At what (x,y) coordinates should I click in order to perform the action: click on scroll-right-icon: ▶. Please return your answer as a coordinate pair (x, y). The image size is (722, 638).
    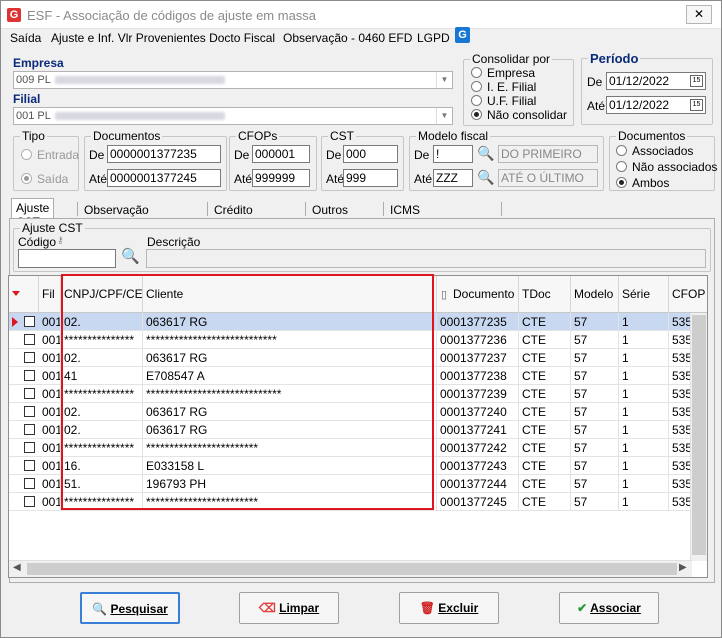
    Looking at the image, I should click on (683, 567).